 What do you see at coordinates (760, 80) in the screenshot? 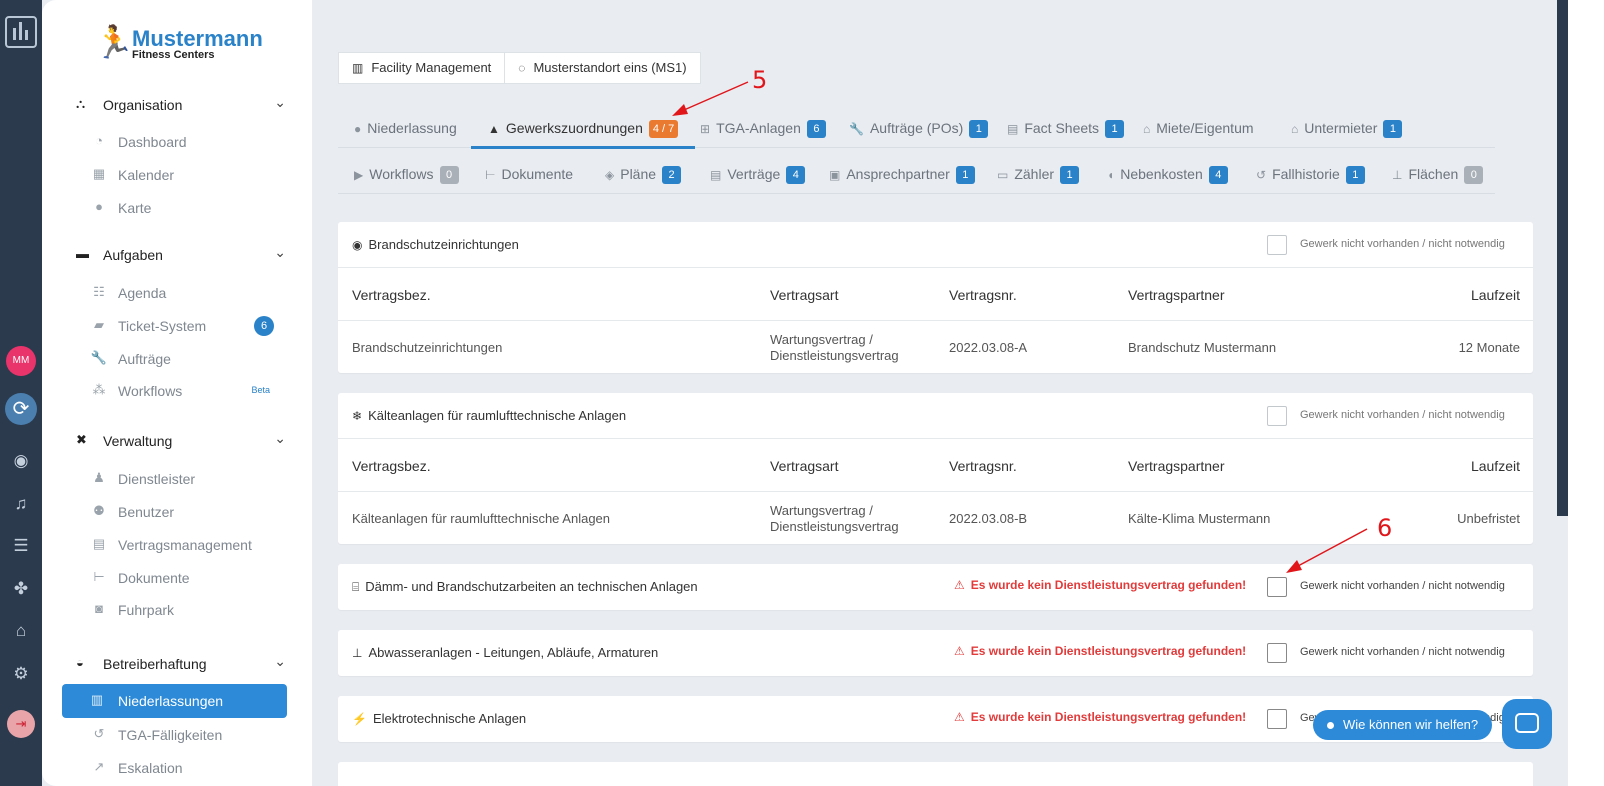
I see `annotation-label-5: 5` at bounding box center [760, 80].